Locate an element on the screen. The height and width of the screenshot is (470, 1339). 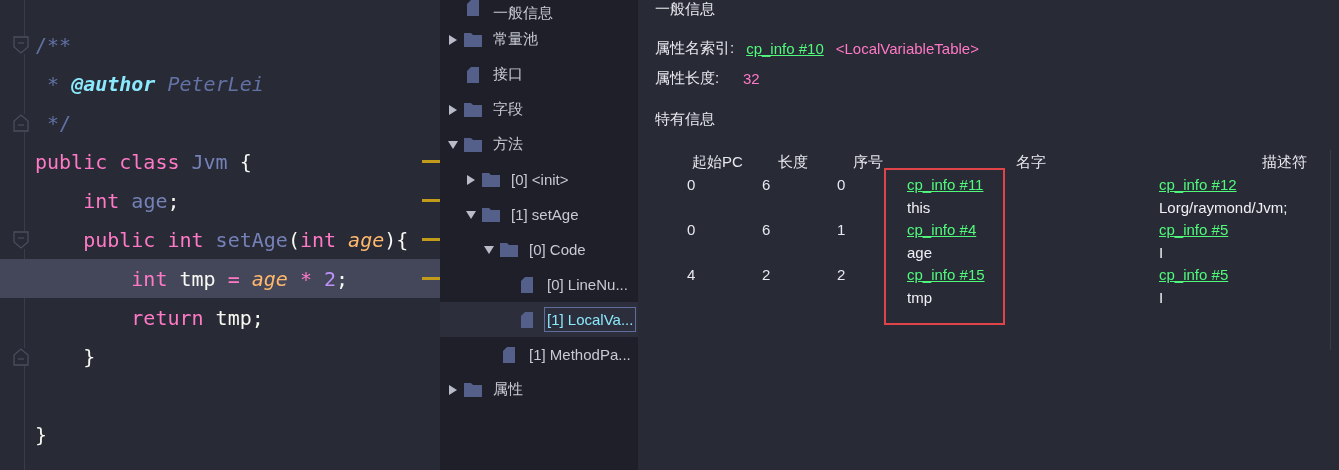
section-heading: 一般信息 is located at coordinates (685, 9).